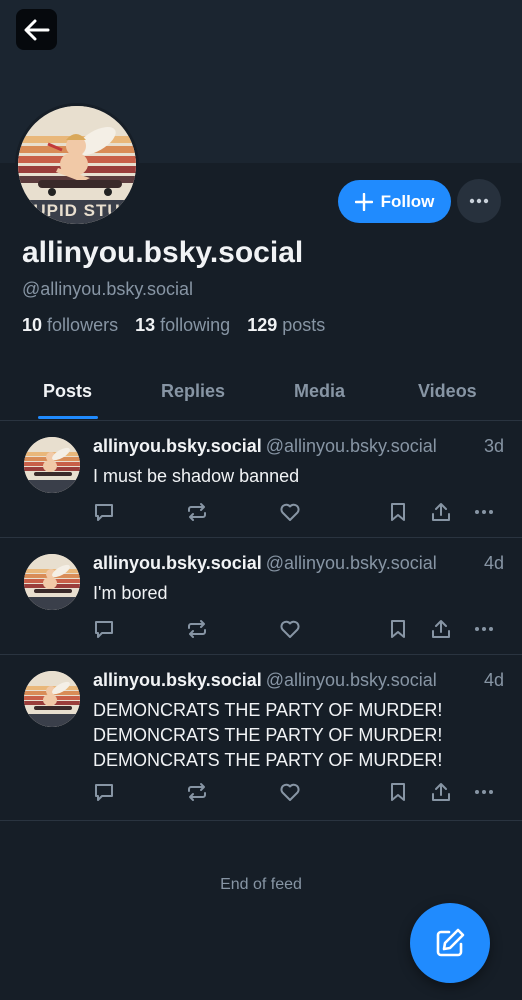  Describe the element at coordinates (304, 325) in the screenshot. I see `posts-label: posts` at that location.